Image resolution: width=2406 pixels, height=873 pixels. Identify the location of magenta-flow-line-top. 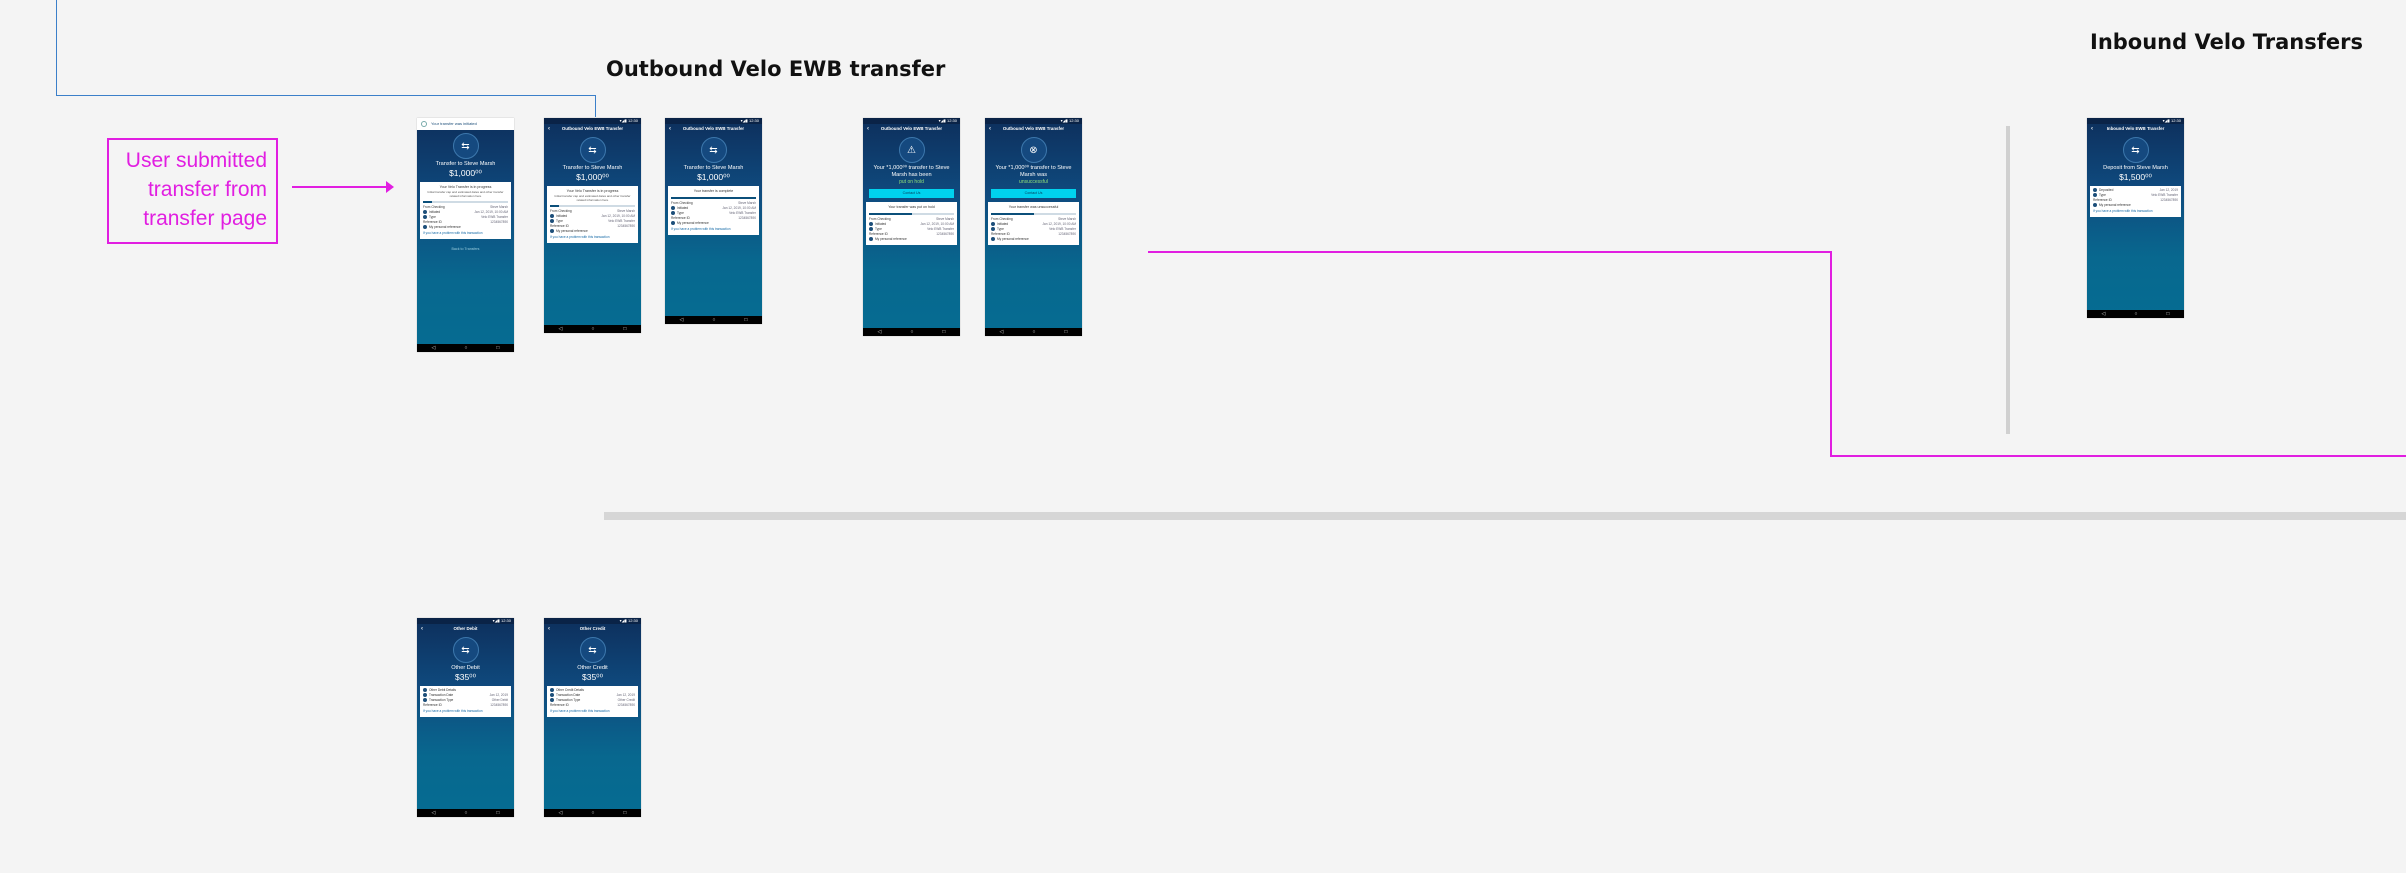
(1489, 252).